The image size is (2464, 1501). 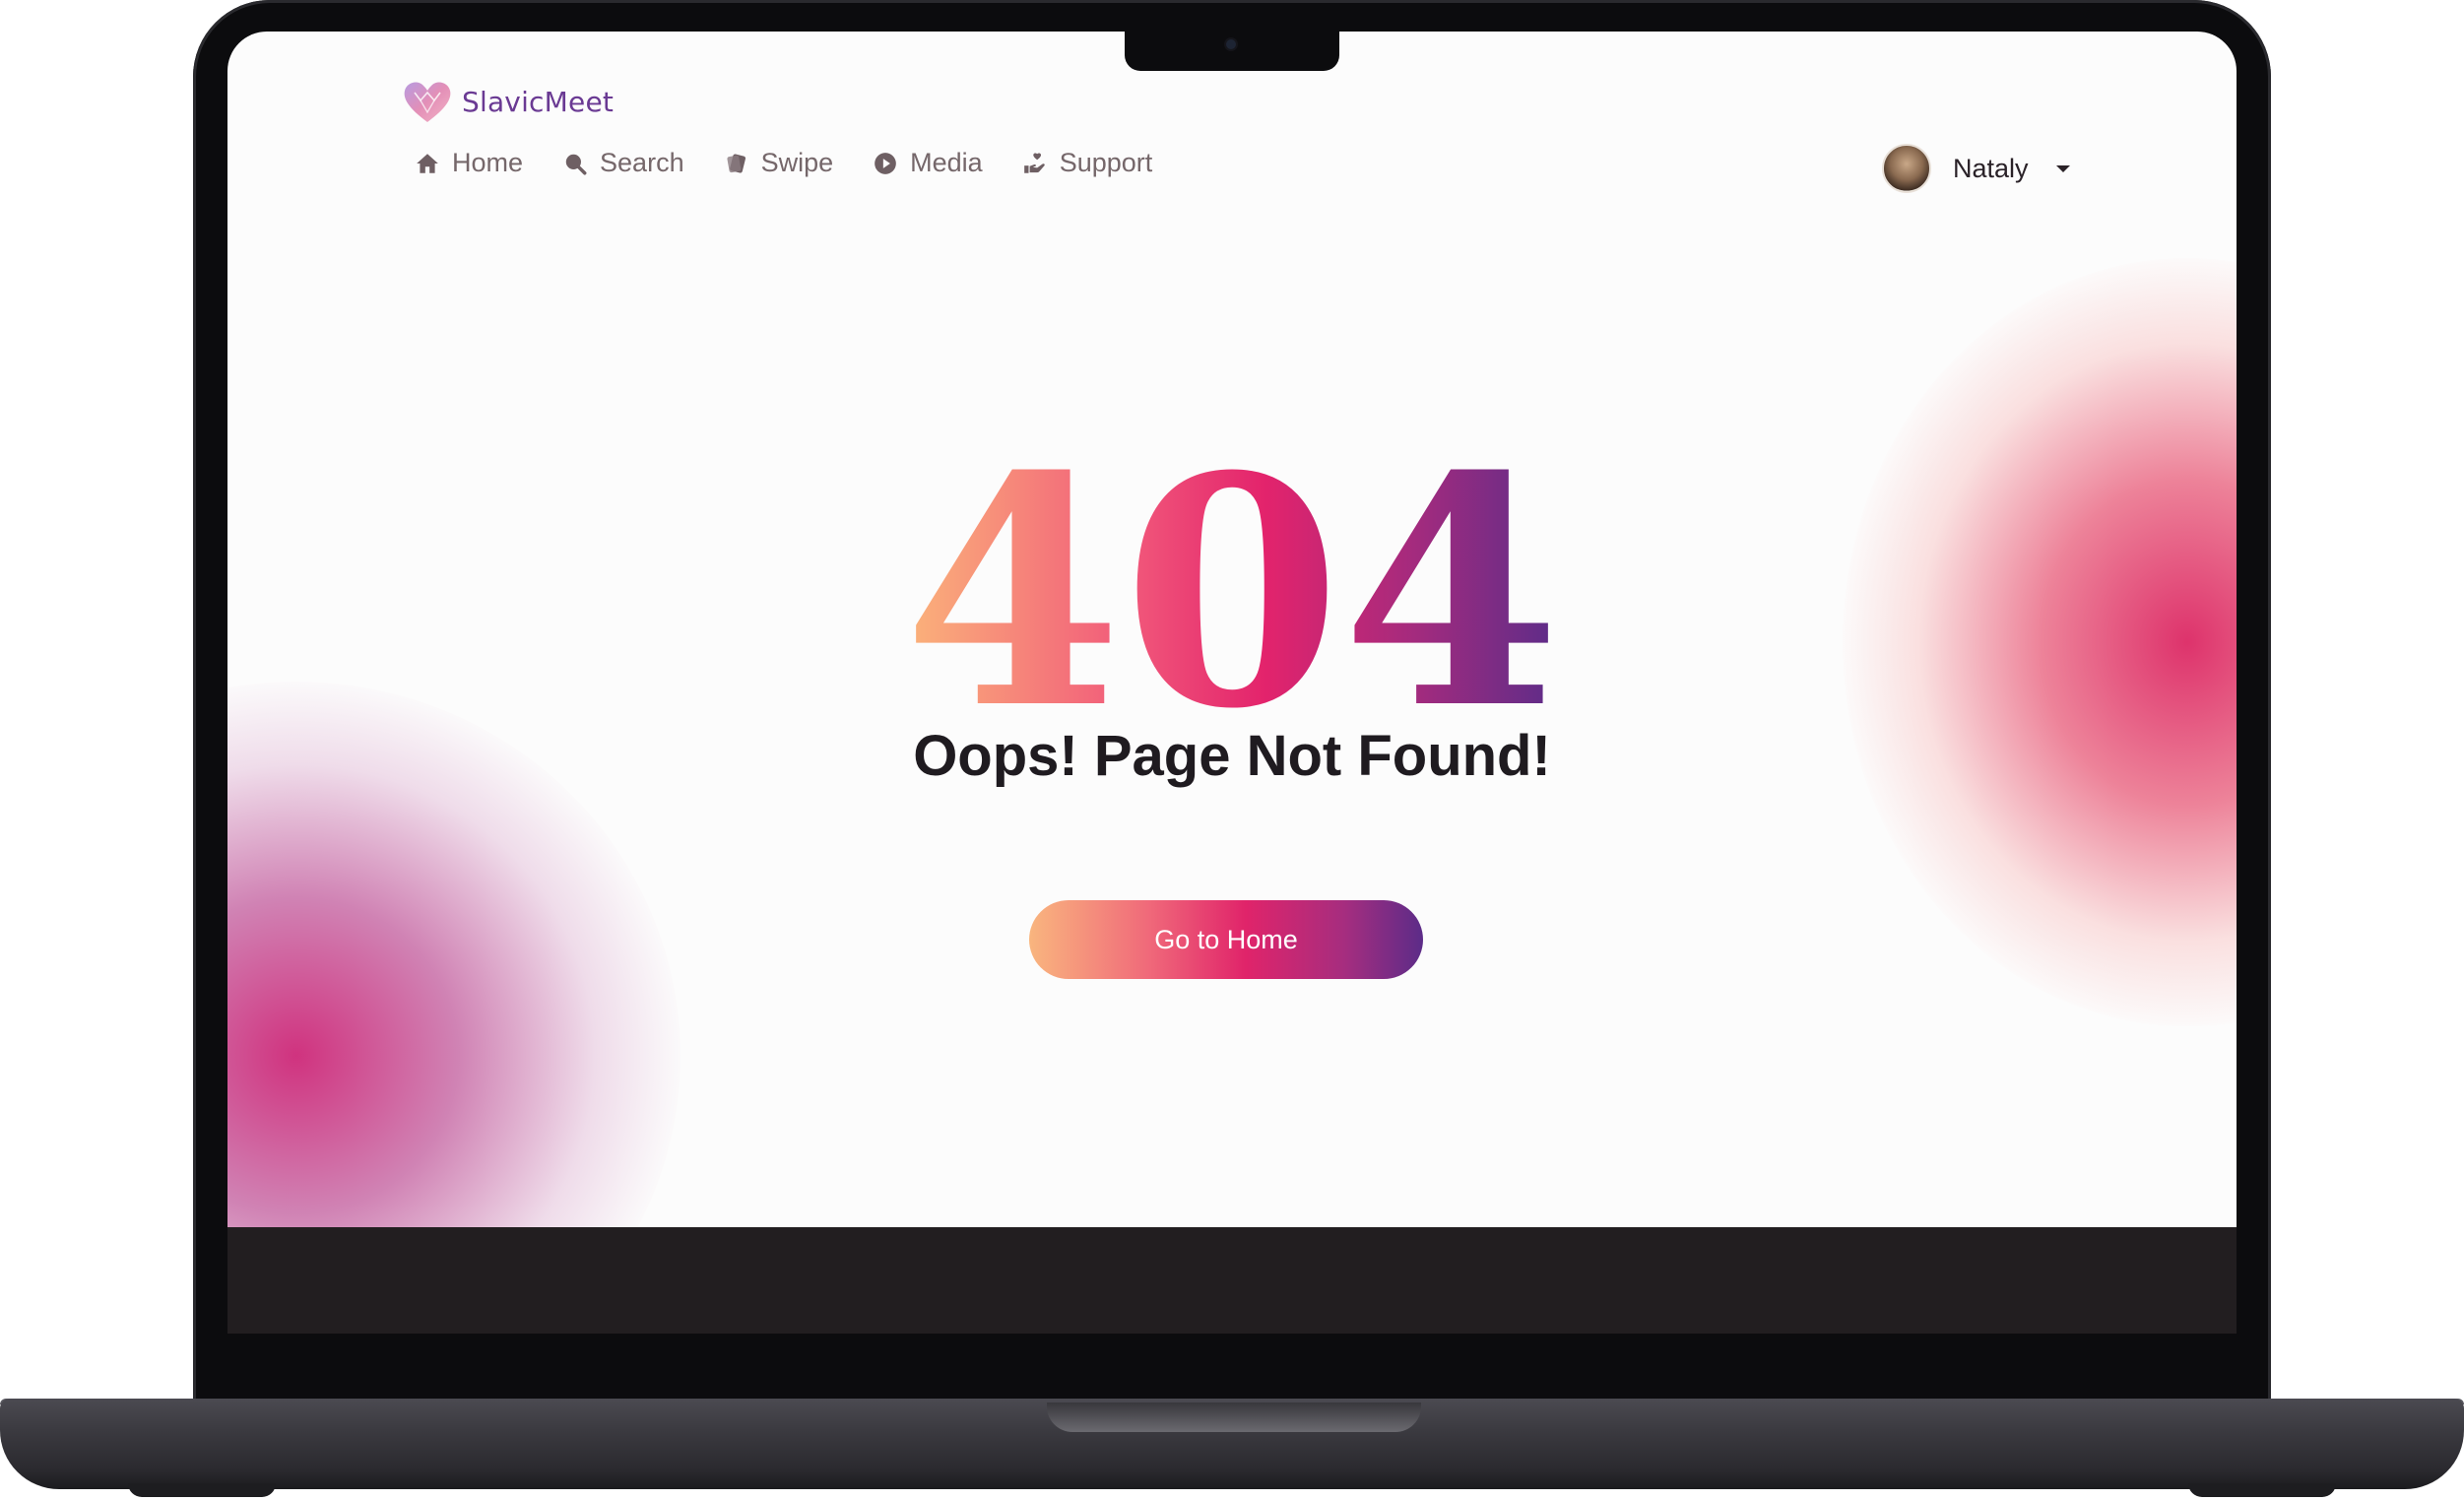 I want to click on nav-item-support: Support, so click(x=1087, y=163).